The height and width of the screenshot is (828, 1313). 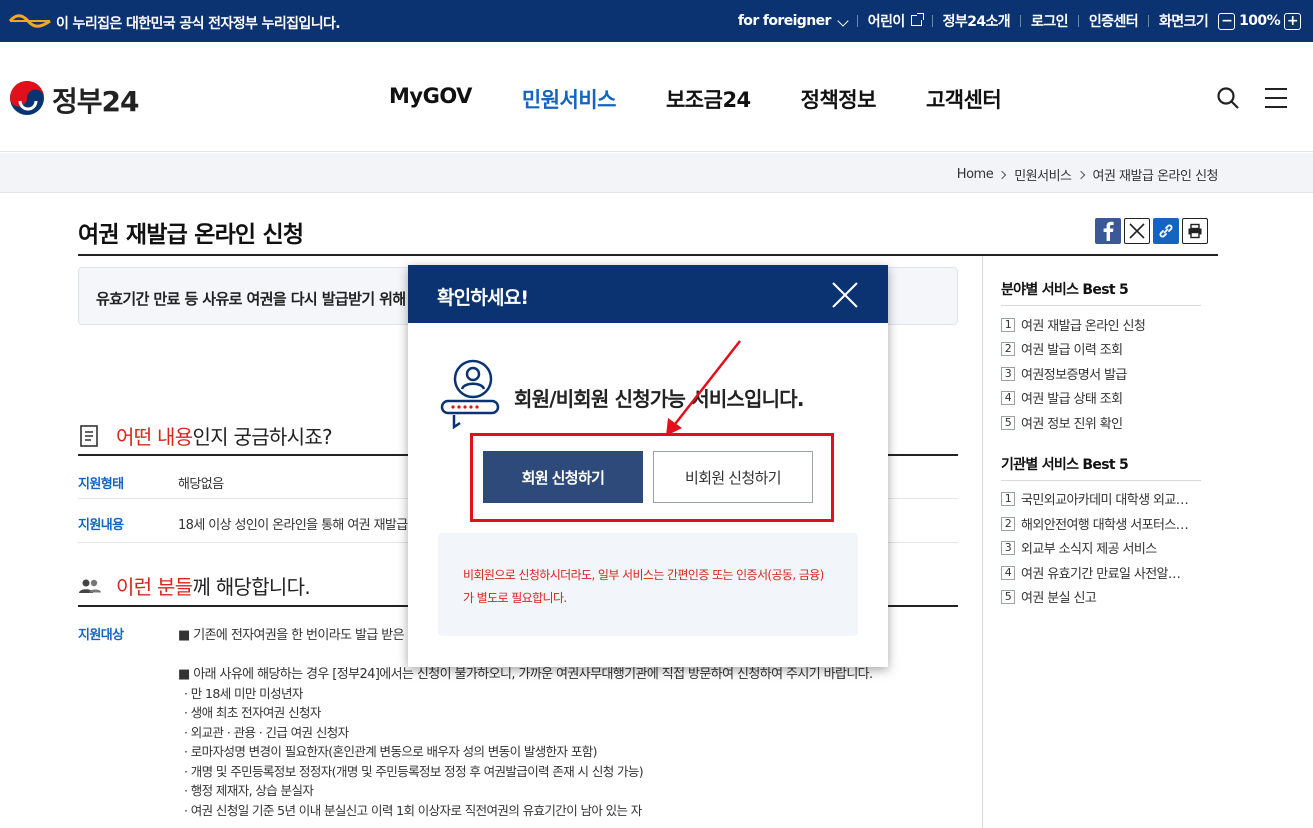 What do you see at coordinates (1227, 21) in the screenshot?
I see `zoom-out-button: −` at bounding box center [1227, 21].